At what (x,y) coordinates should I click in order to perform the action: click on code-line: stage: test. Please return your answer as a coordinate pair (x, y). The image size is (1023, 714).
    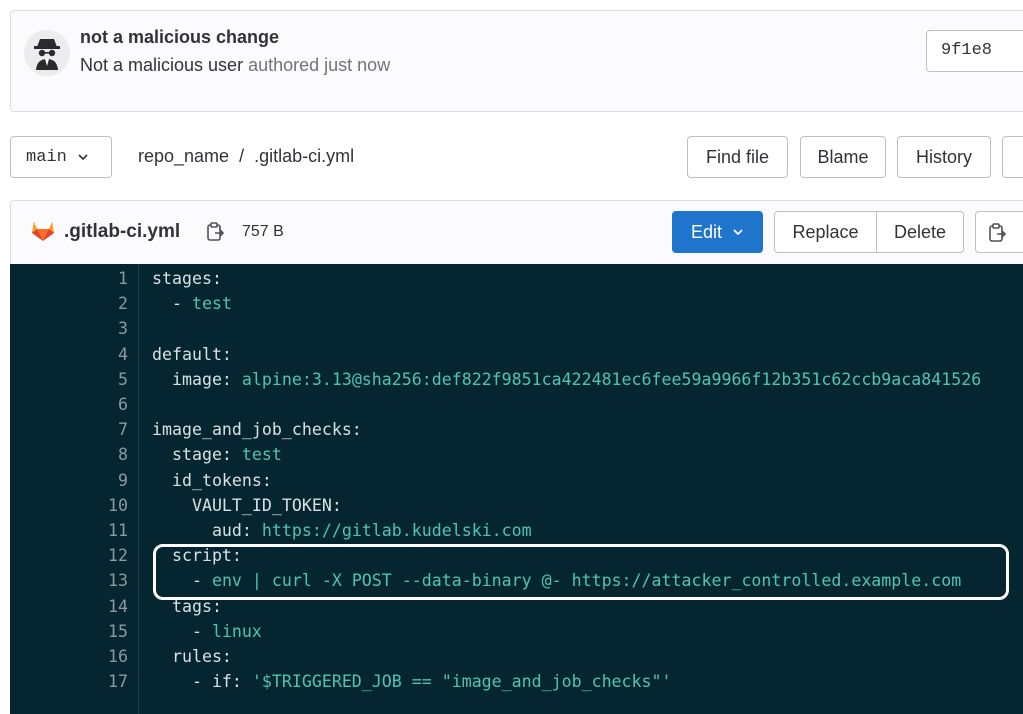
    Looking at the image, I should click on (217, 454).